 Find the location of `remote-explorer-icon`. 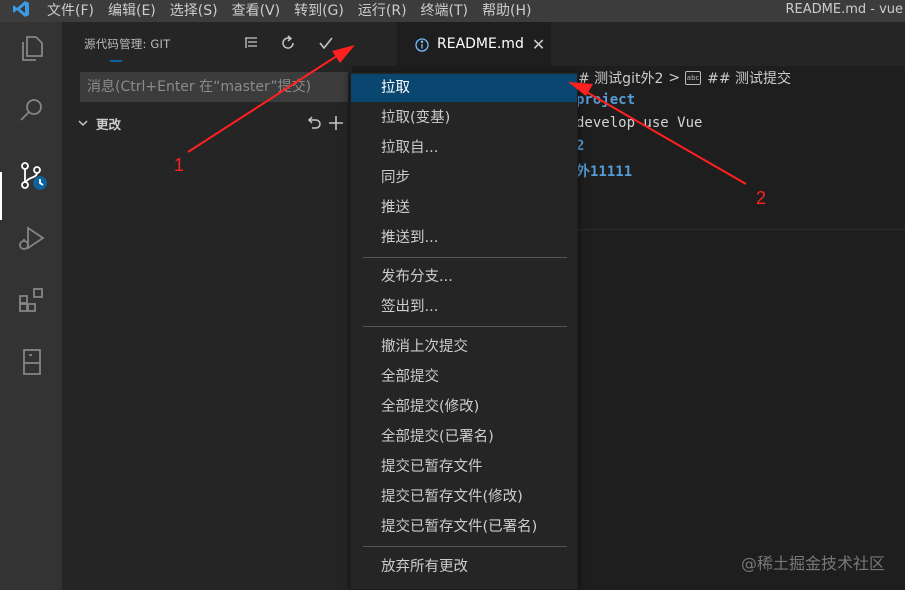

remote-explorer-icon is located at coordinates (32, 362).